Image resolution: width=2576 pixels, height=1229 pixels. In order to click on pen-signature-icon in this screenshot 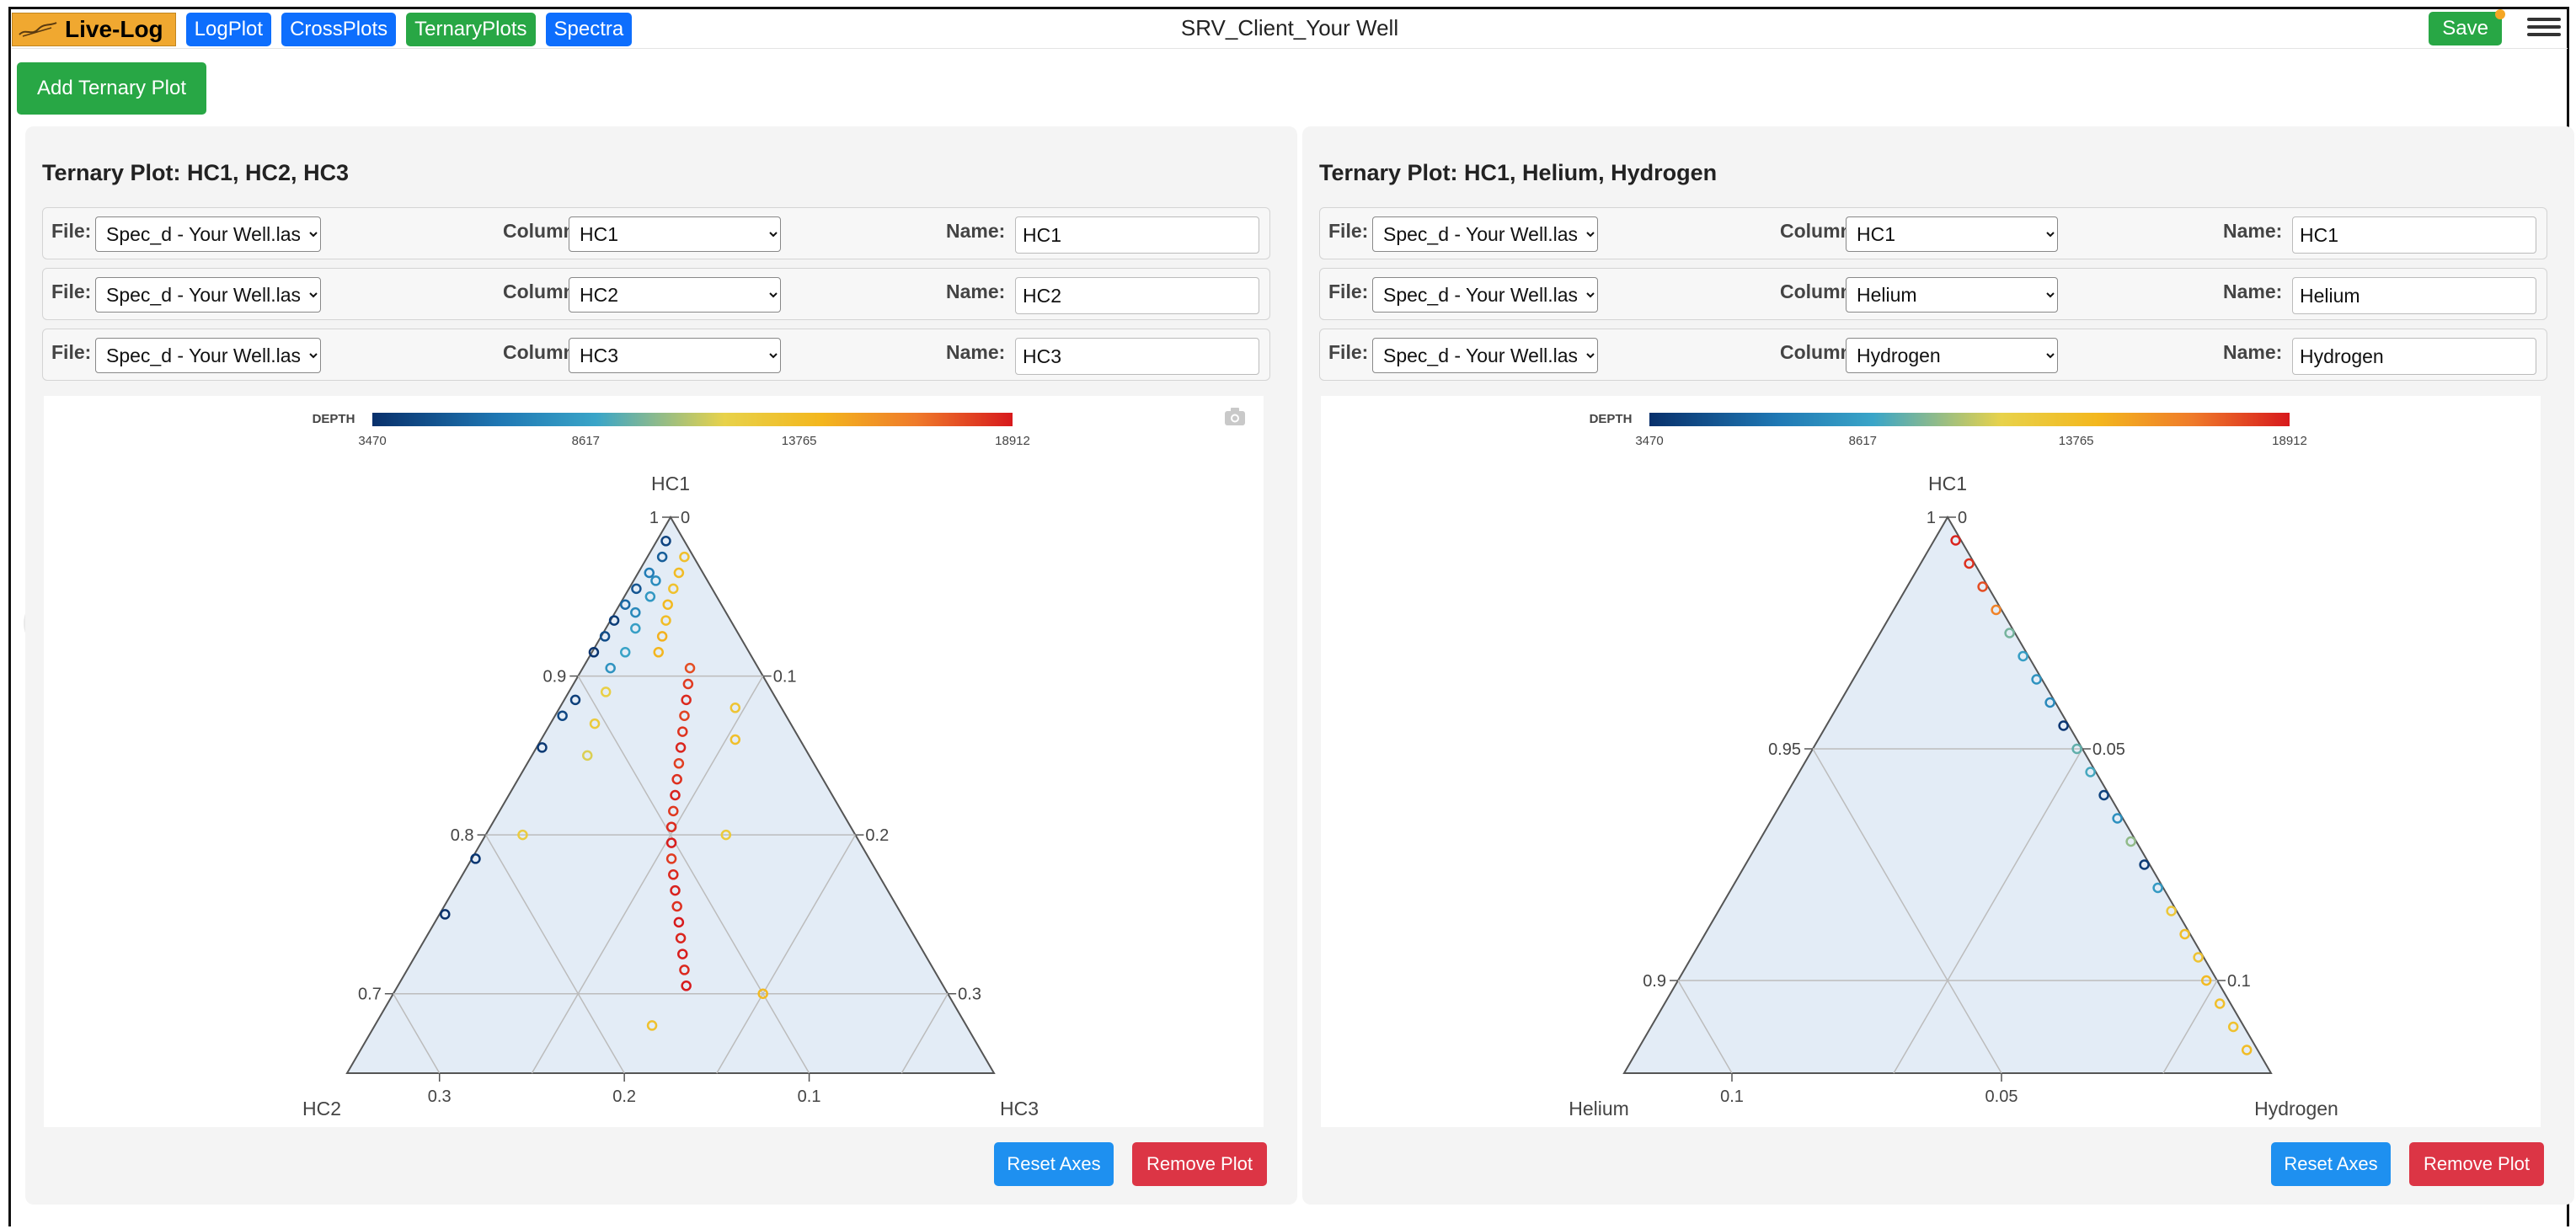, I will do `click(38, 29)`.